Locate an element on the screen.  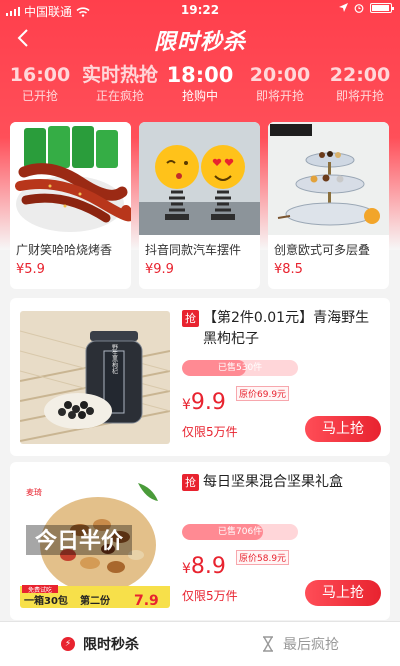
time-tab-status: 正在疯抢 is located at coordinates (119, 96).